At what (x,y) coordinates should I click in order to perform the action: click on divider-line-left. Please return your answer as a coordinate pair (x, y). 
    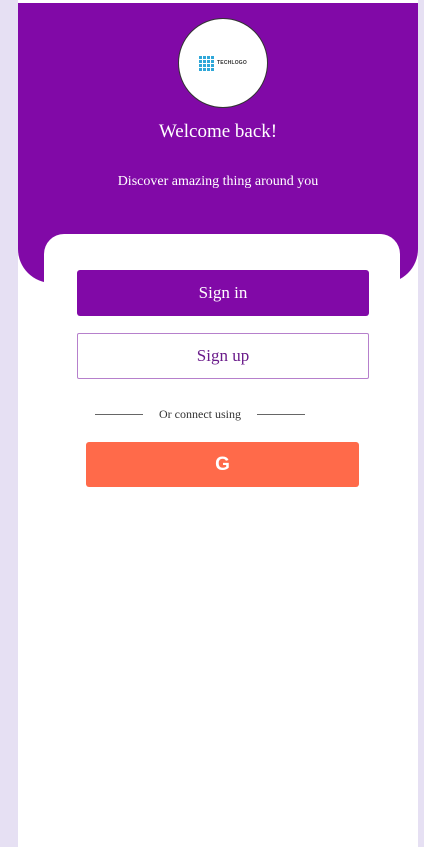
    Looking at the image, I should click on (119, 414).